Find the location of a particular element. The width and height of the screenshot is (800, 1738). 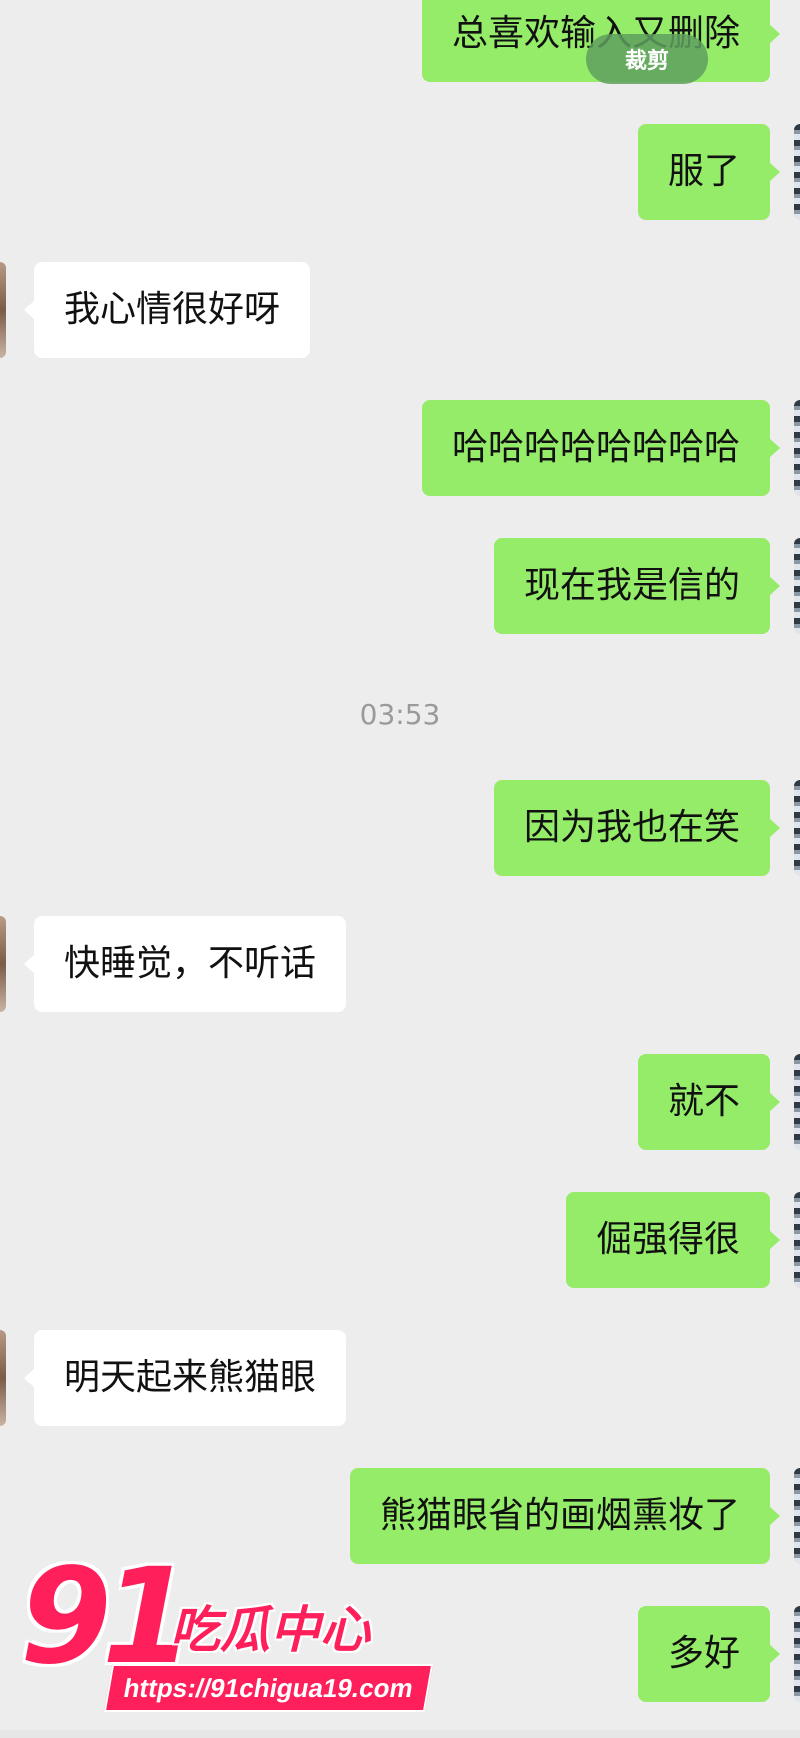

message-text: 服了 is located at coordinates (703, 171).